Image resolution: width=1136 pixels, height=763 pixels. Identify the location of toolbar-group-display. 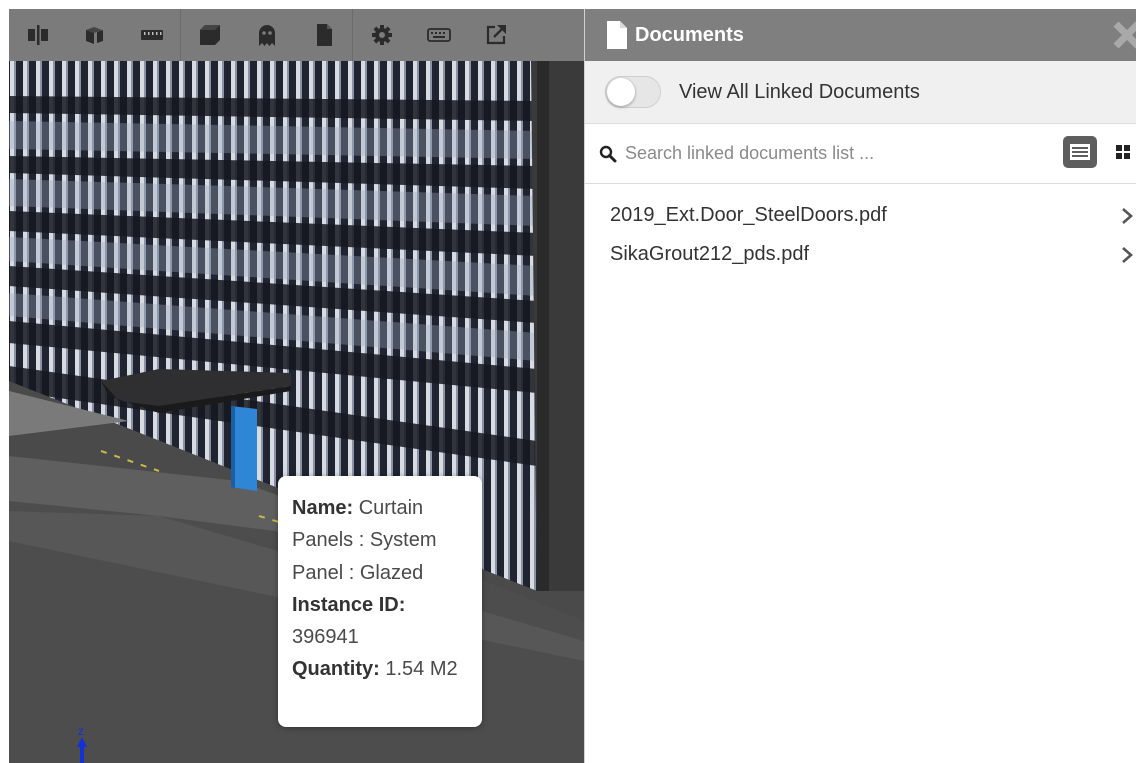
(267, 35).